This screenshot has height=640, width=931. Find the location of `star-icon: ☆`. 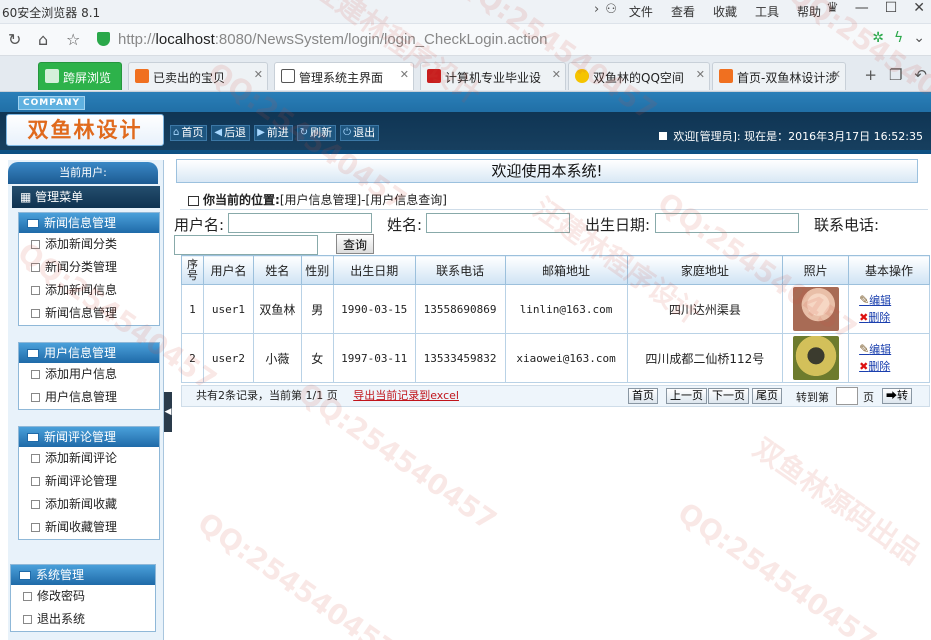

star-icon: ☆ is located at coordinates (73, 39).